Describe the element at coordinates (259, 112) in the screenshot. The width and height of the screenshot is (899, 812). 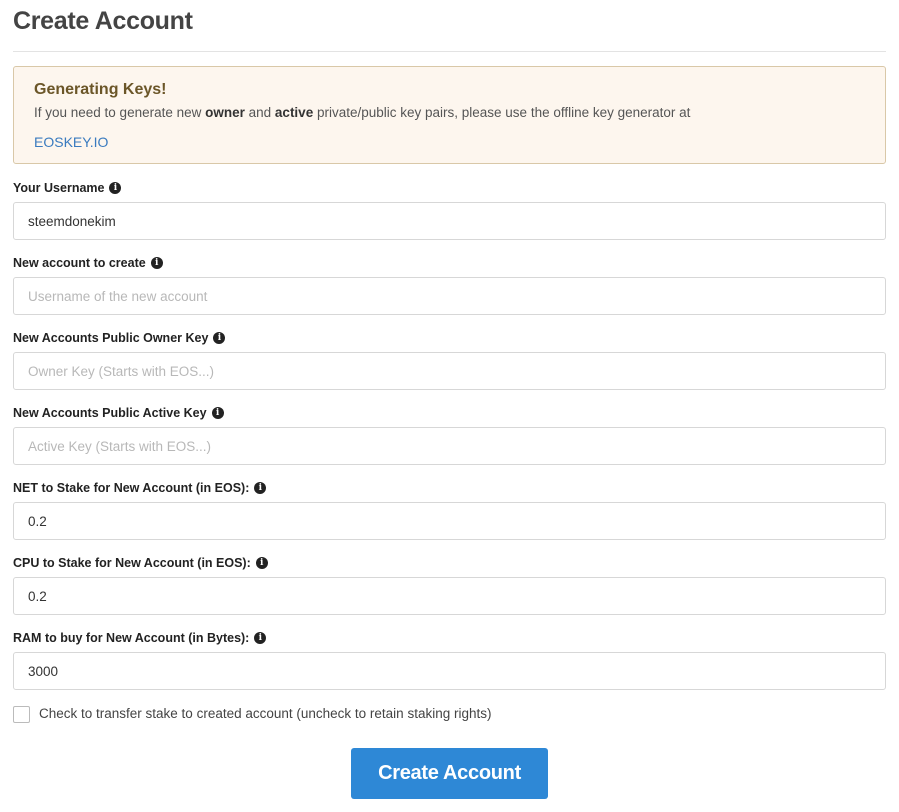
I see `alert-text-and: and` at that location.